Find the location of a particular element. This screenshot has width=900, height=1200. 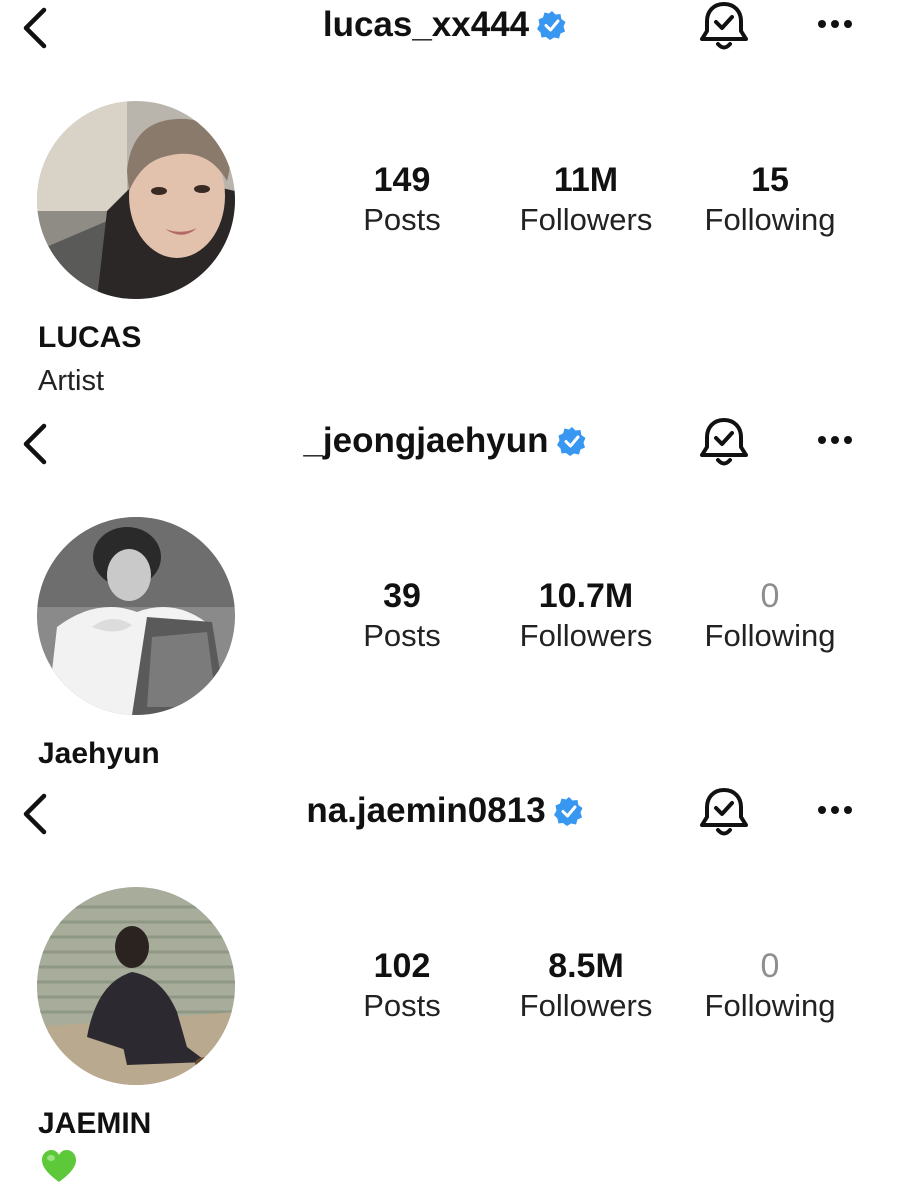

username-row: na.jaemin0813 is located at coordinates (445, 811).